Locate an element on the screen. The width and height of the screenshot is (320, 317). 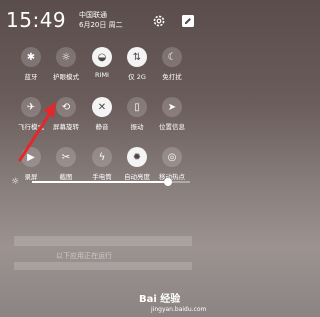
watermark-url: jingyan.baidu.com is located at coordinates (179, 309).